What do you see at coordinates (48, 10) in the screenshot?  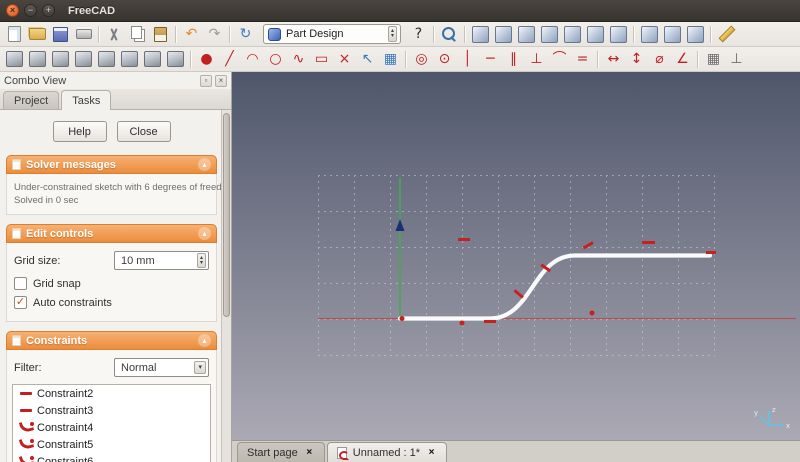 I see `window-maximize-button: +` at bounding box center [48, 10].